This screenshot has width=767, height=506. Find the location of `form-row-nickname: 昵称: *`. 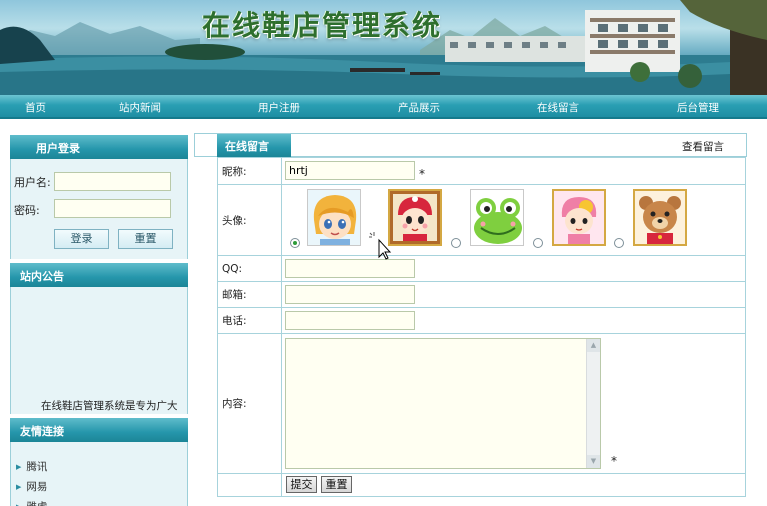

form-row-nickname: 昵称: * is located at coordinates (481, 171).